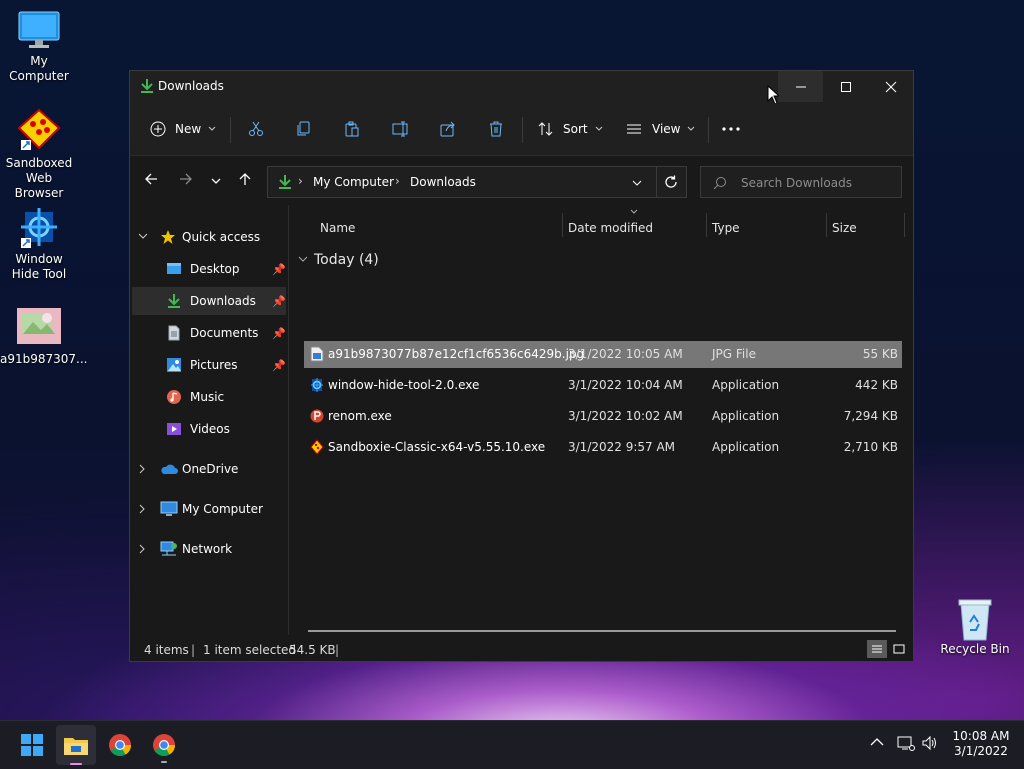 The width and height of the screenshot is (1024, 769). What do you see at coordinates (975, 627) in the screenshot?
I see `desktop-icon-recycle-bin: Recycle Bin` at bounding box center [975, 627].